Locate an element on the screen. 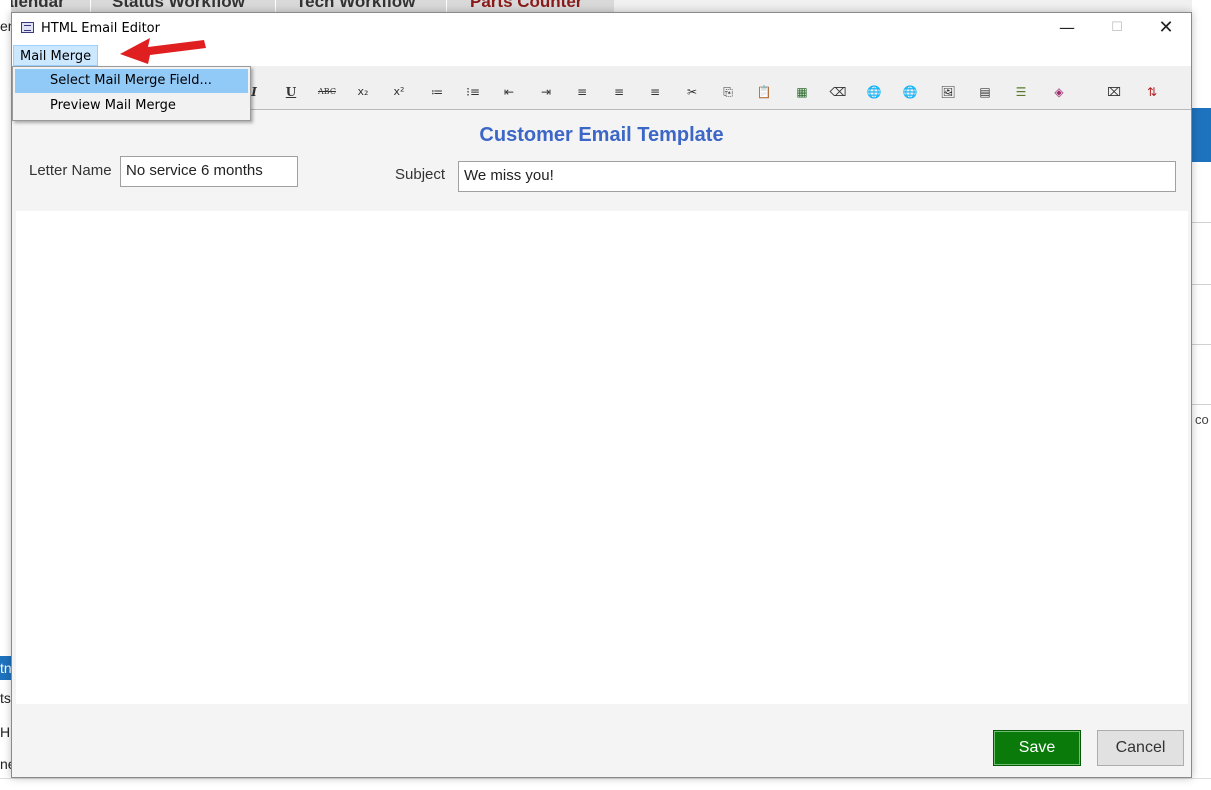 The width and height of the screenshot is (1211, 790). outdent-icon: ⇤ is located at coordinates (509, 92).